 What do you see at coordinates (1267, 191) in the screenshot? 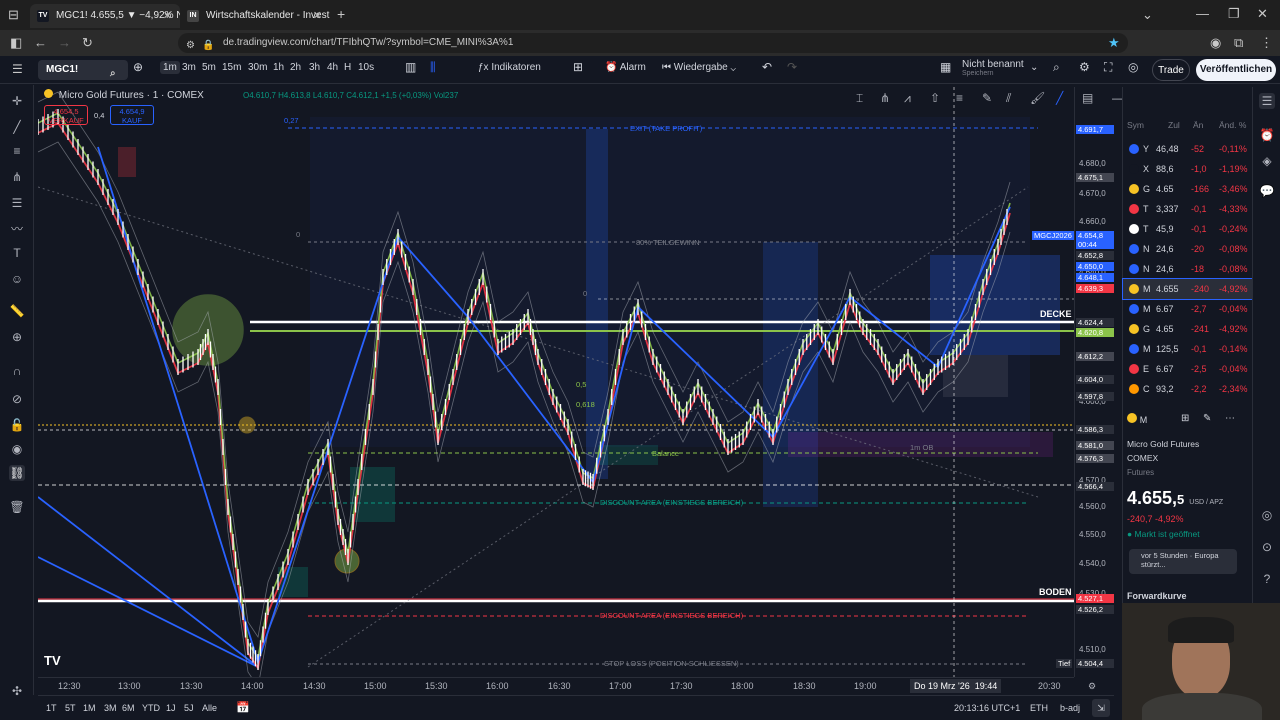
I see `chat-icon: 💬` at bounding box center [1267, 191].